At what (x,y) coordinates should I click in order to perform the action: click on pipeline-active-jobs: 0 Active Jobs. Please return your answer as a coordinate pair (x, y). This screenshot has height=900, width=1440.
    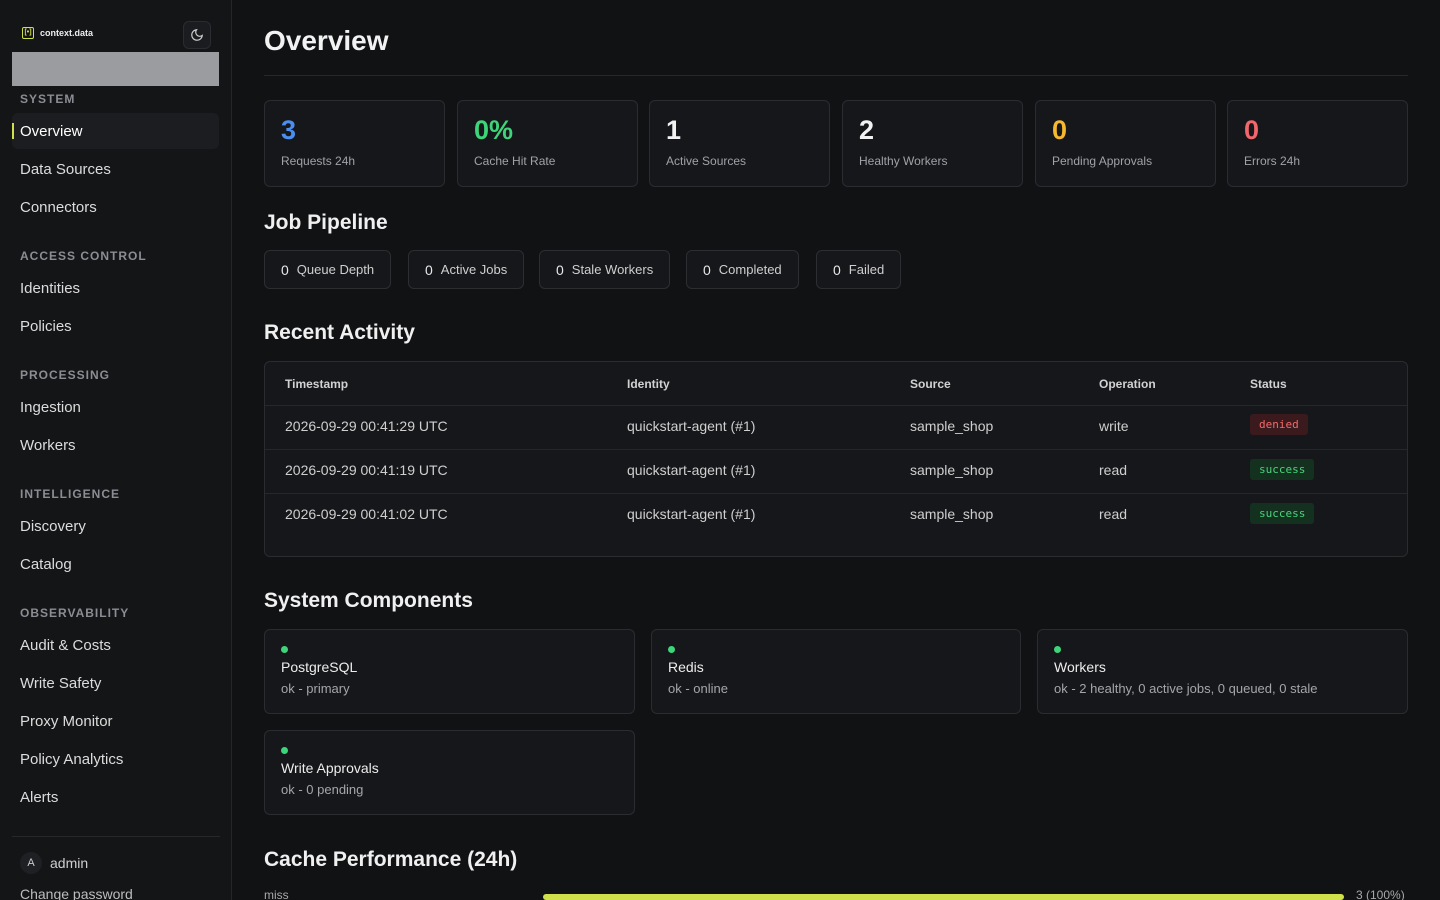
    Looking at the image, I should click on (466, 269).